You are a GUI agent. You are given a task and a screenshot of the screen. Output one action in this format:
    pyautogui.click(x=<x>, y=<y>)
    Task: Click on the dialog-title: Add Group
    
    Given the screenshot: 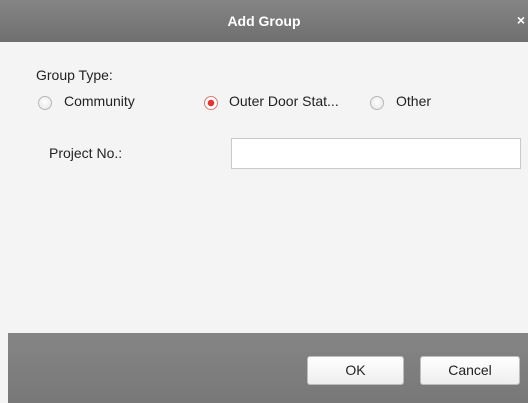 What is the action you would take?
    pyautogui.click(x=264, y=21)
    